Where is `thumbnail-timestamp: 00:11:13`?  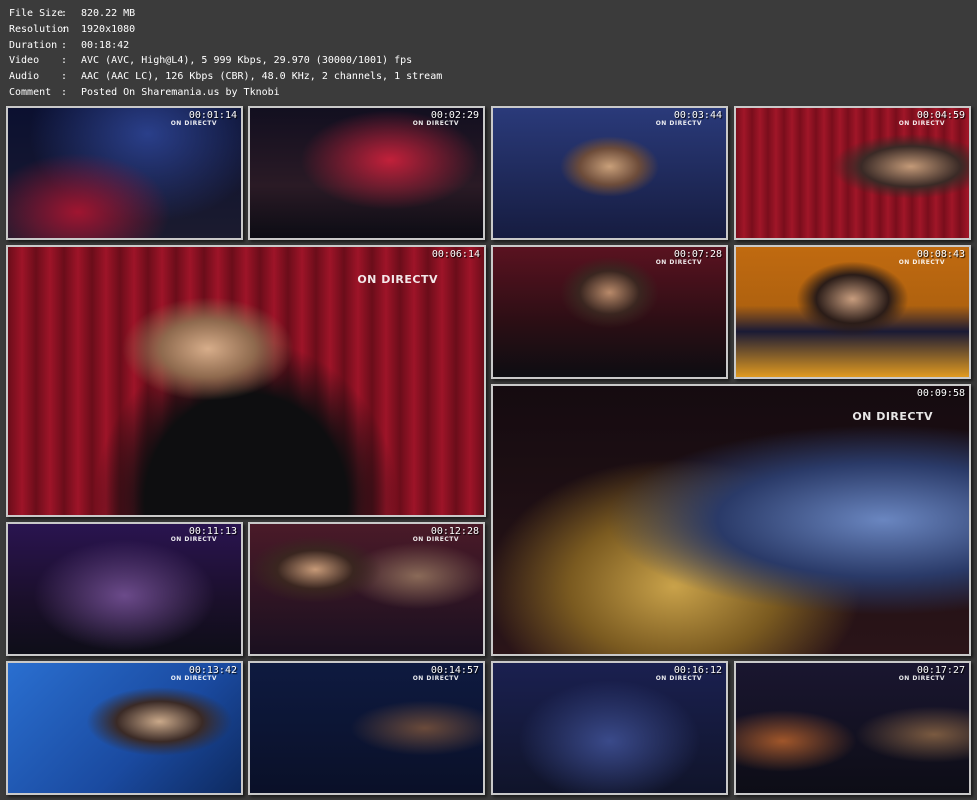 thumbnail-timestamp: 00:11:13 is located at coordinates (212, 531).